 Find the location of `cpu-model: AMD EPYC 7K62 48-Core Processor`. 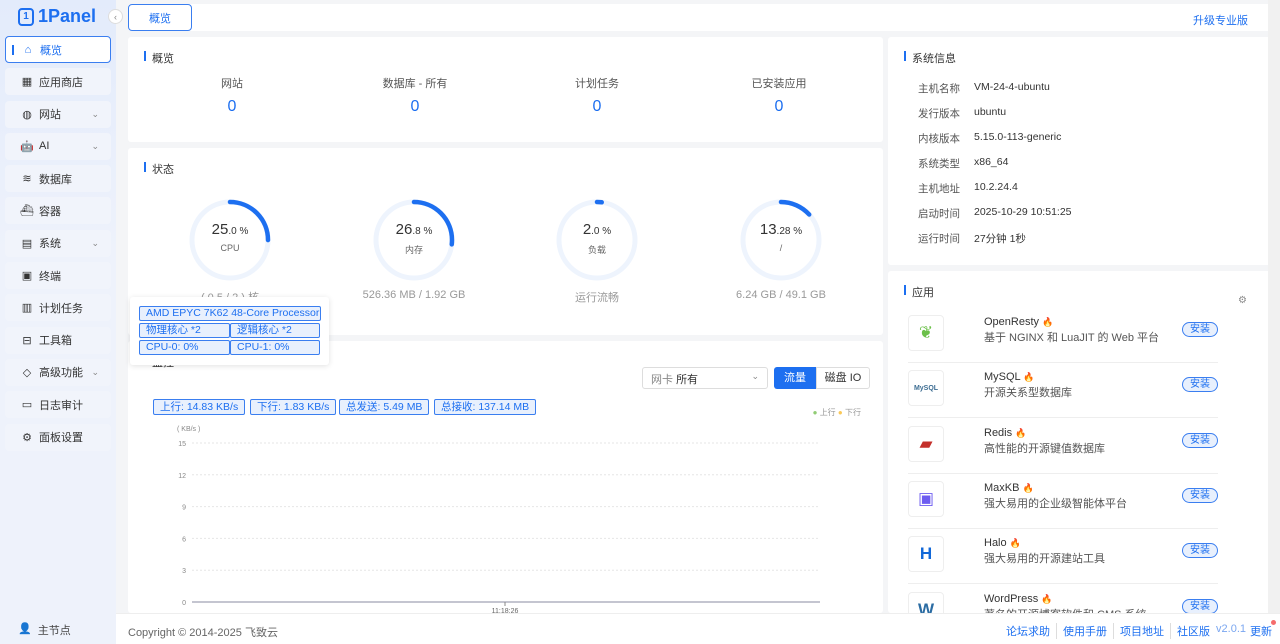

cpu-model: AMD EPYC 7K62 48-Core Processor is located at coordinates (230, 313).